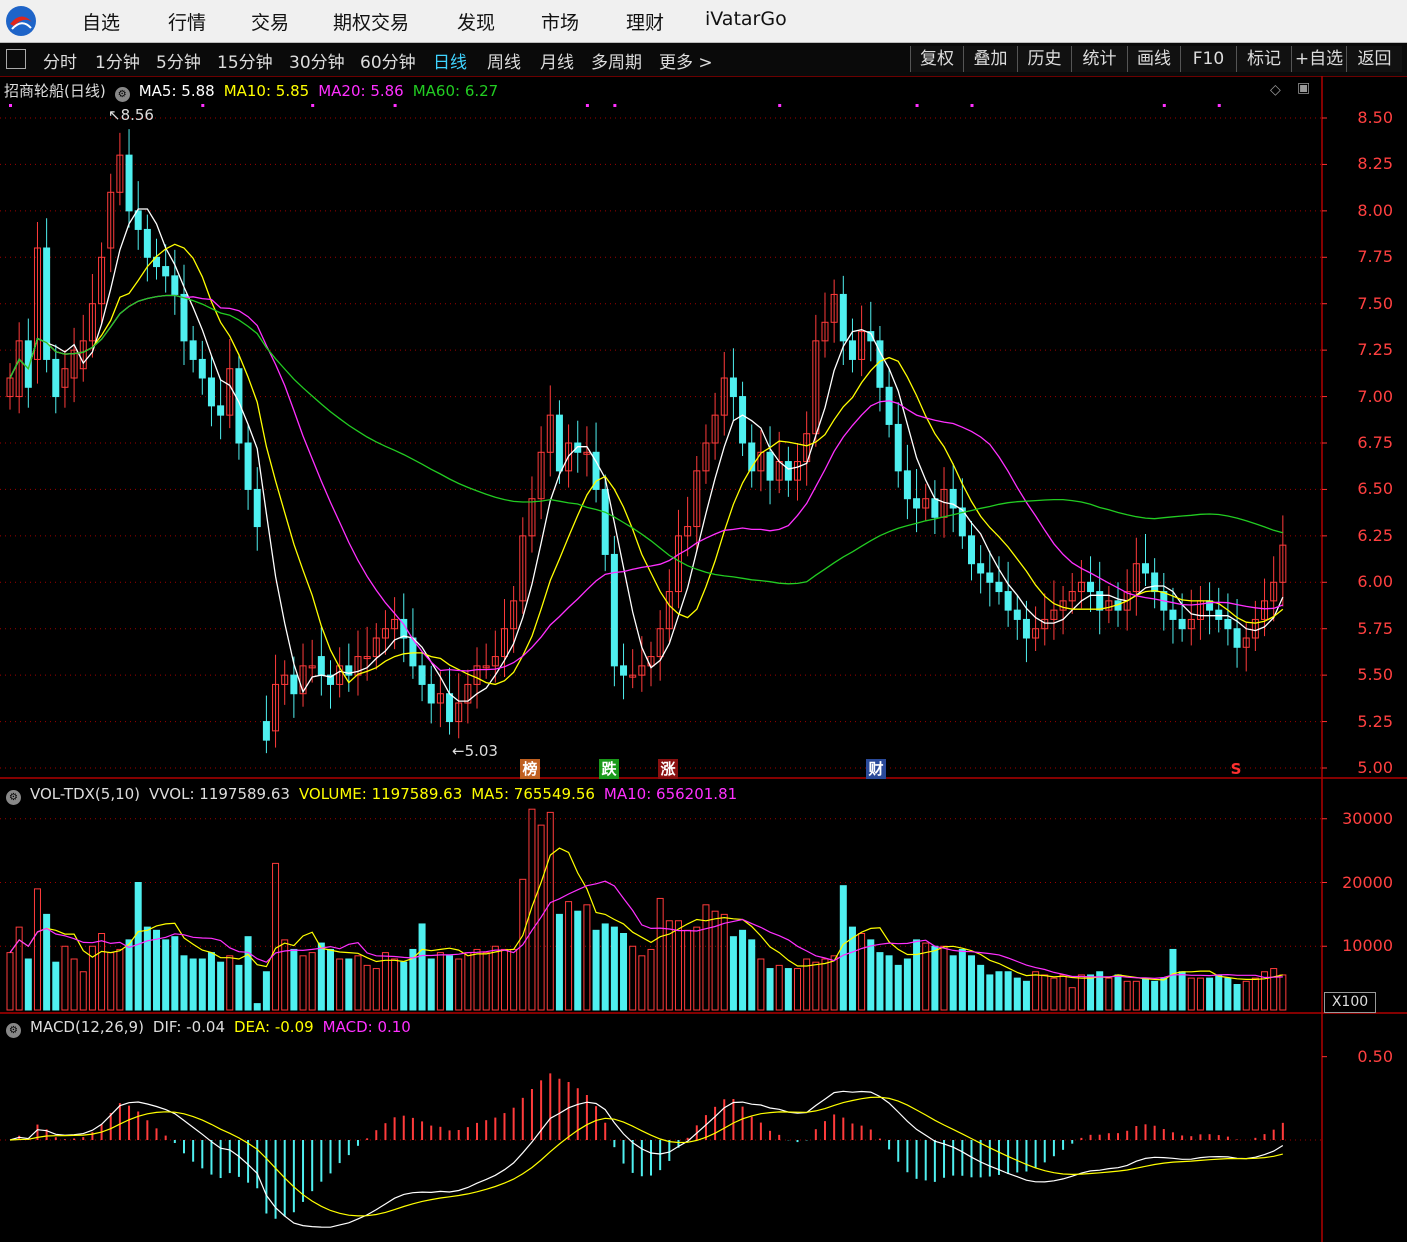 This screenshot has width=1407, height=1242. Describe the element at coordinates (13, 1030) in the screenshot. I see `macd-gear-icon: ⚙` at that location.